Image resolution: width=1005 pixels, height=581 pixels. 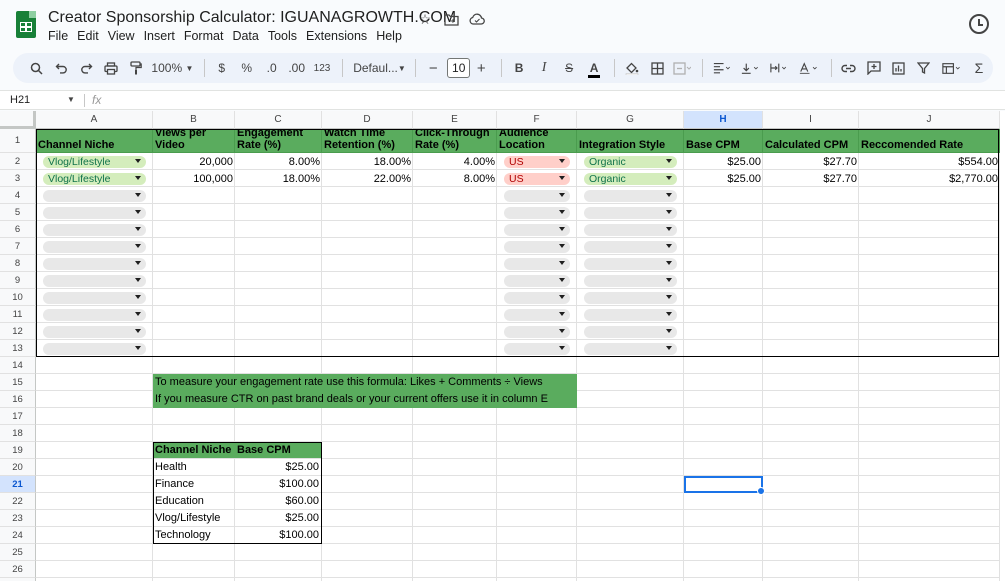 What do you see at coordinates (433, 68) in the screenshot?
I see `font-size-decrease-icon: −` at bounding box center [433, 68].